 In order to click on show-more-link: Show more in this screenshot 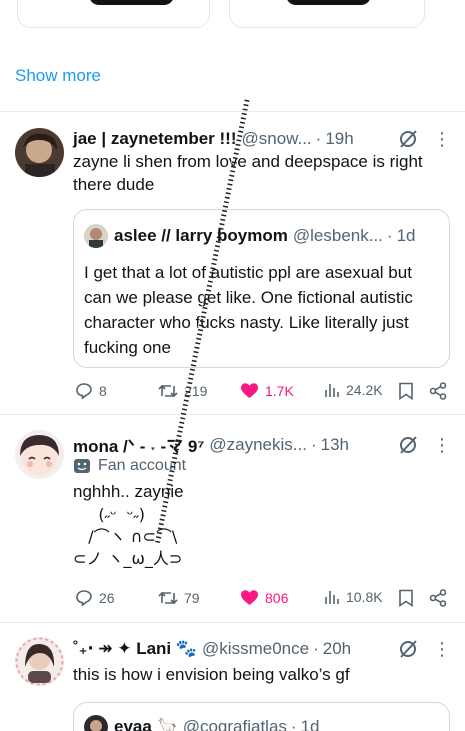, I will do `click(58, 76)`.